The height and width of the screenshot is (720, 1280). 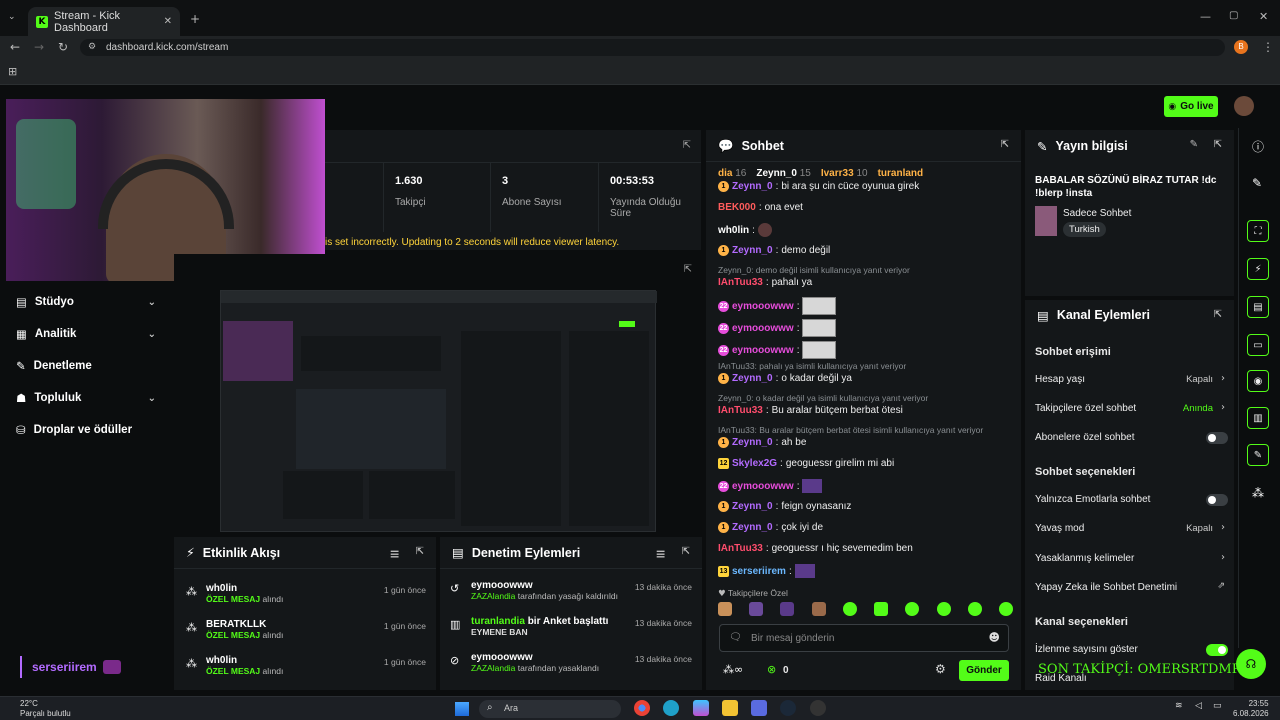 What do you see at coordinates (1258, 269) in the screenshot?
I see `rail-button-bolt: ⚡` at bounding box center [1258, 269].